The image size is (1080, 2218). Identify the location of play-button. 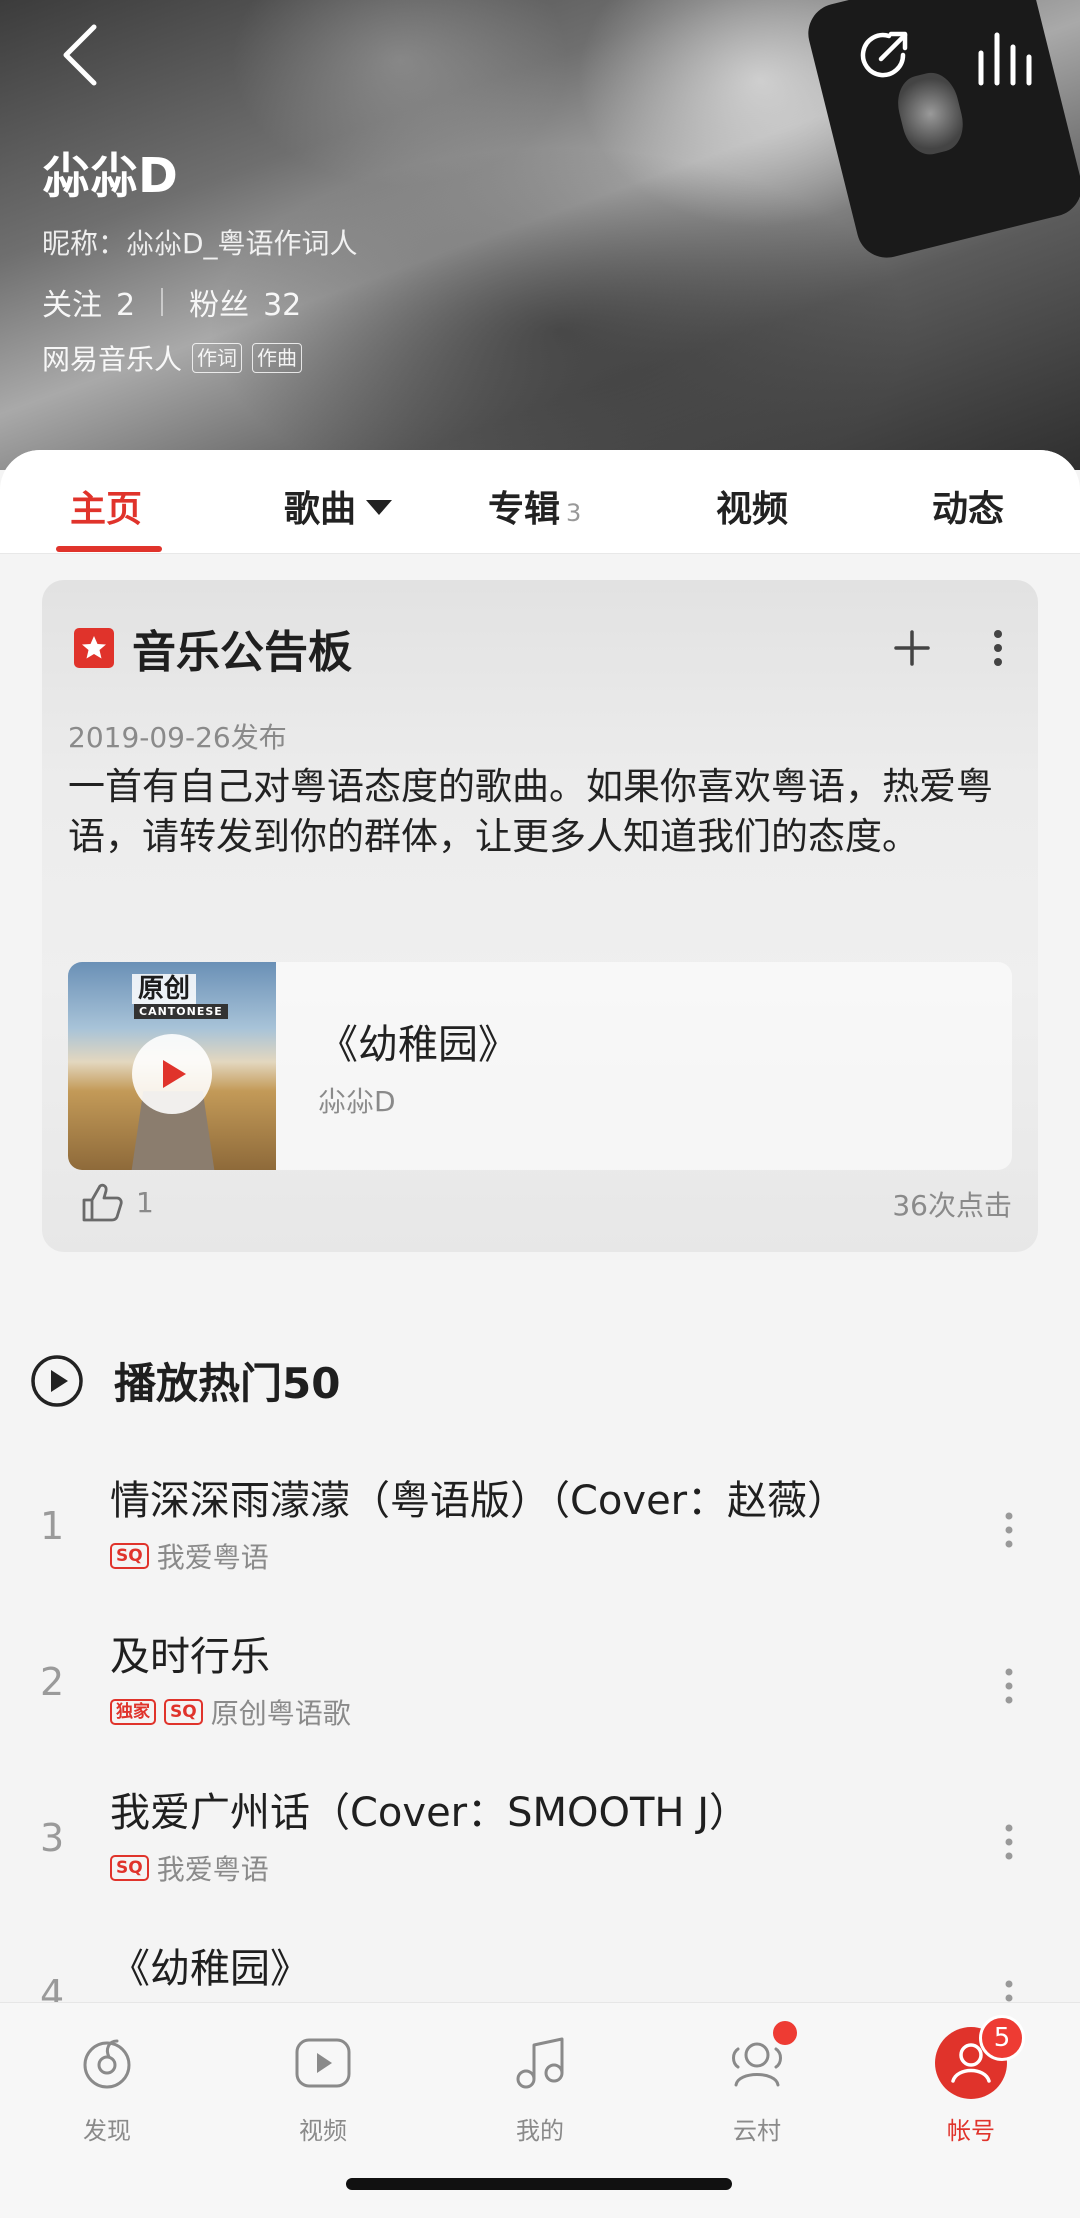
(172, 1074).